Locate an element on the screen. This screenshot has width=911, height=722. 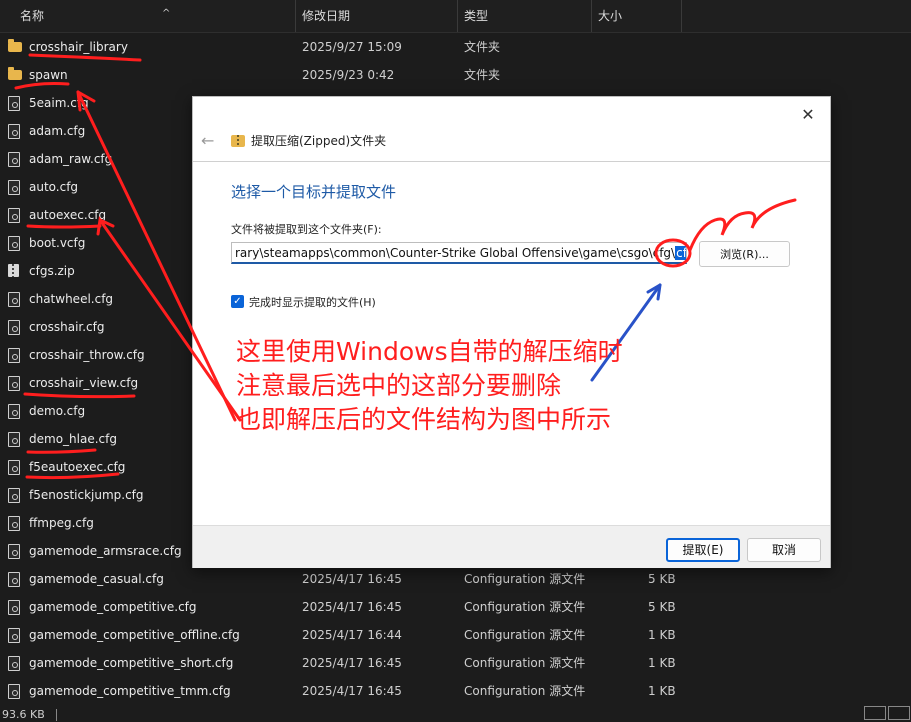
file-name: crosshair.cfg is located at coordinates (67, 327).